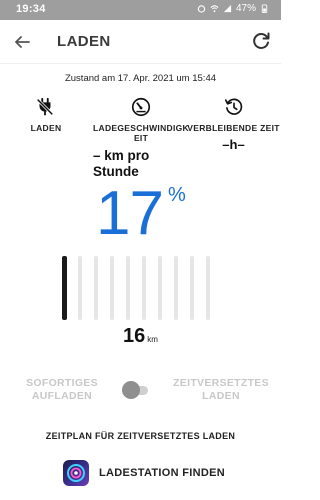 This screenshot has height=500, width=320. What do you see at coordinates (152, 339) in the screenshot?
I see `range-unit: km` at bounding box center [152, 339].